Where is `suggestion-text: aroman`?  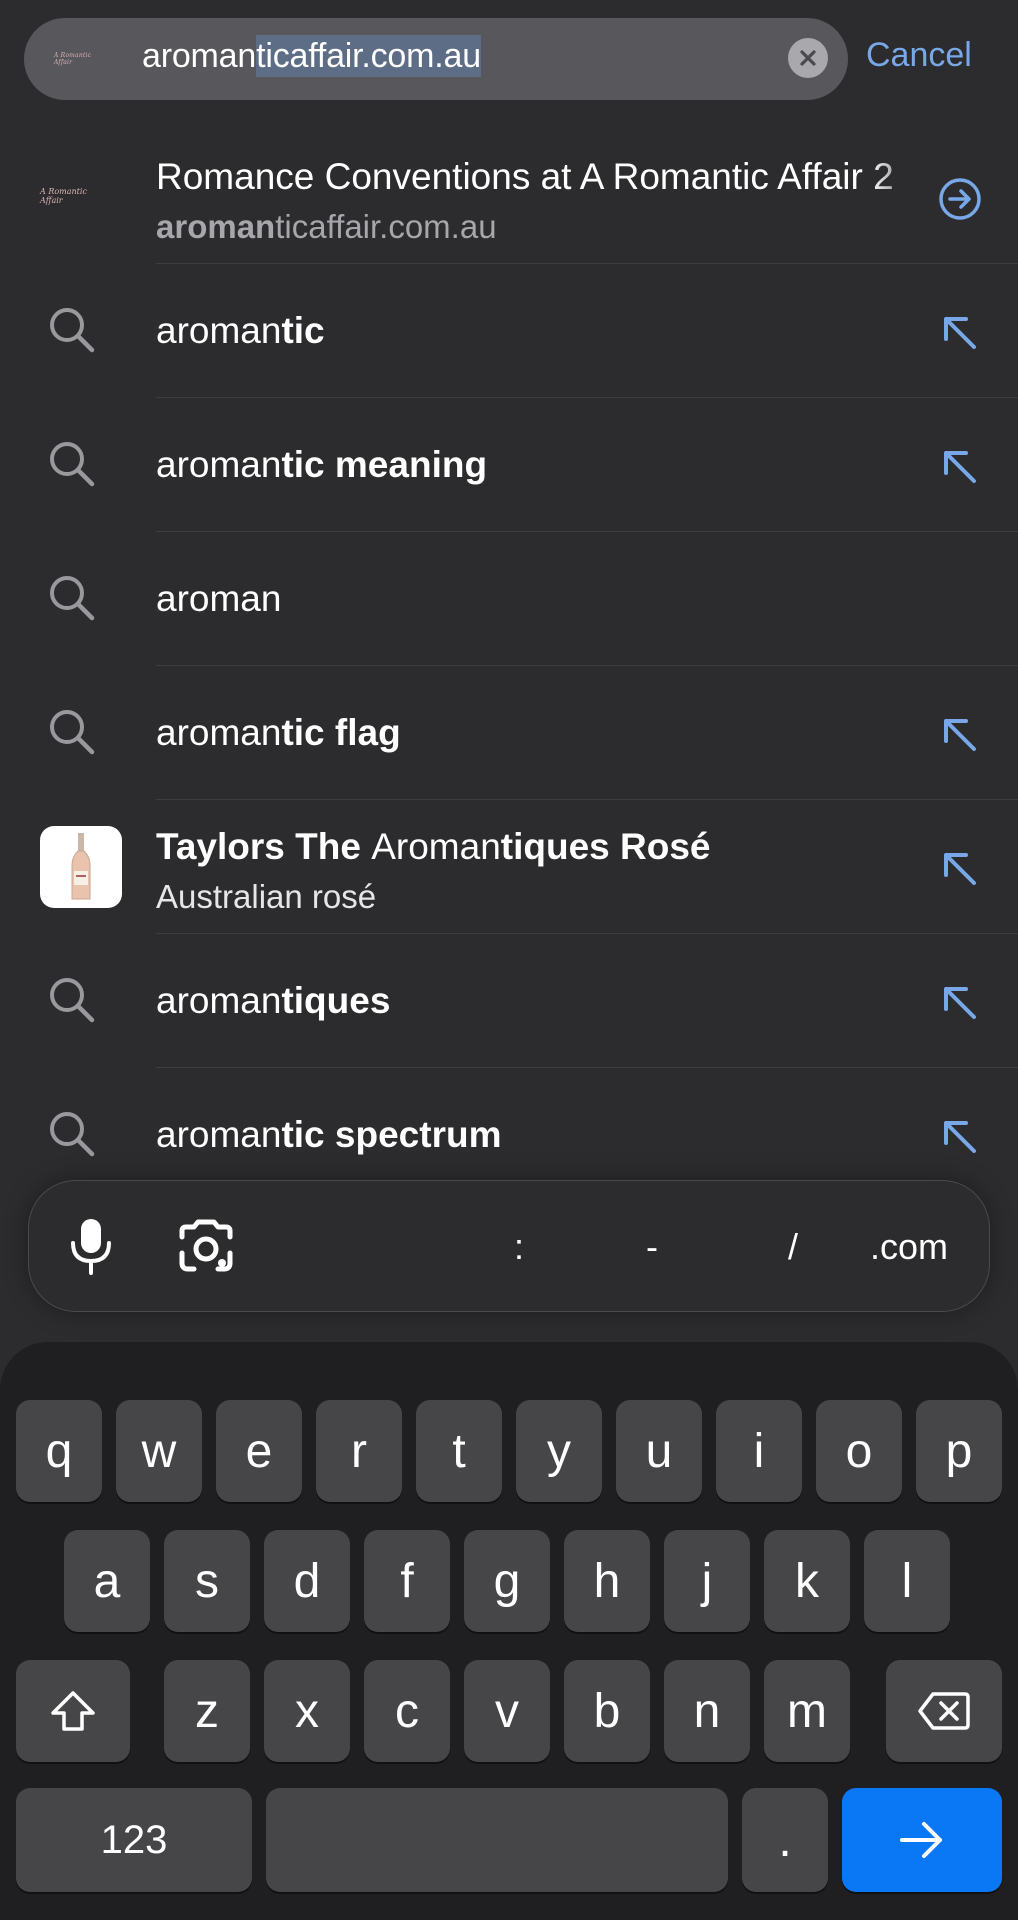 suggestion-text: aroman is located at coordinates (218, 599).